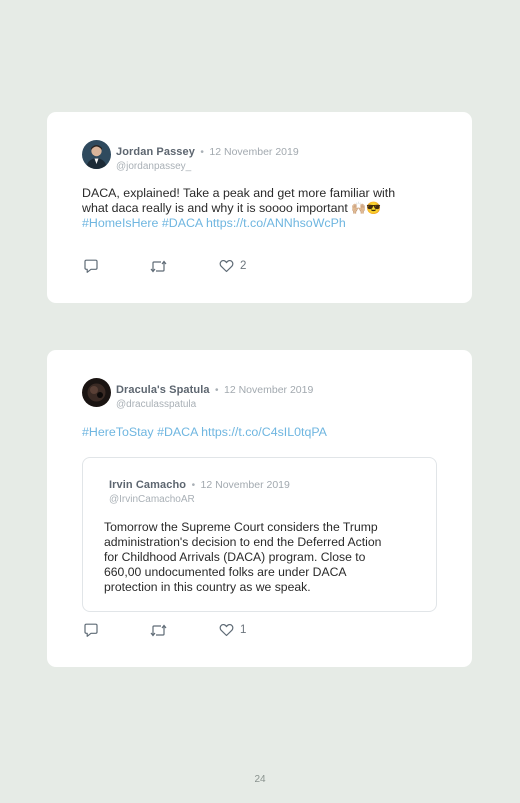  I want to click on like-button: 2, so click(232, 266).